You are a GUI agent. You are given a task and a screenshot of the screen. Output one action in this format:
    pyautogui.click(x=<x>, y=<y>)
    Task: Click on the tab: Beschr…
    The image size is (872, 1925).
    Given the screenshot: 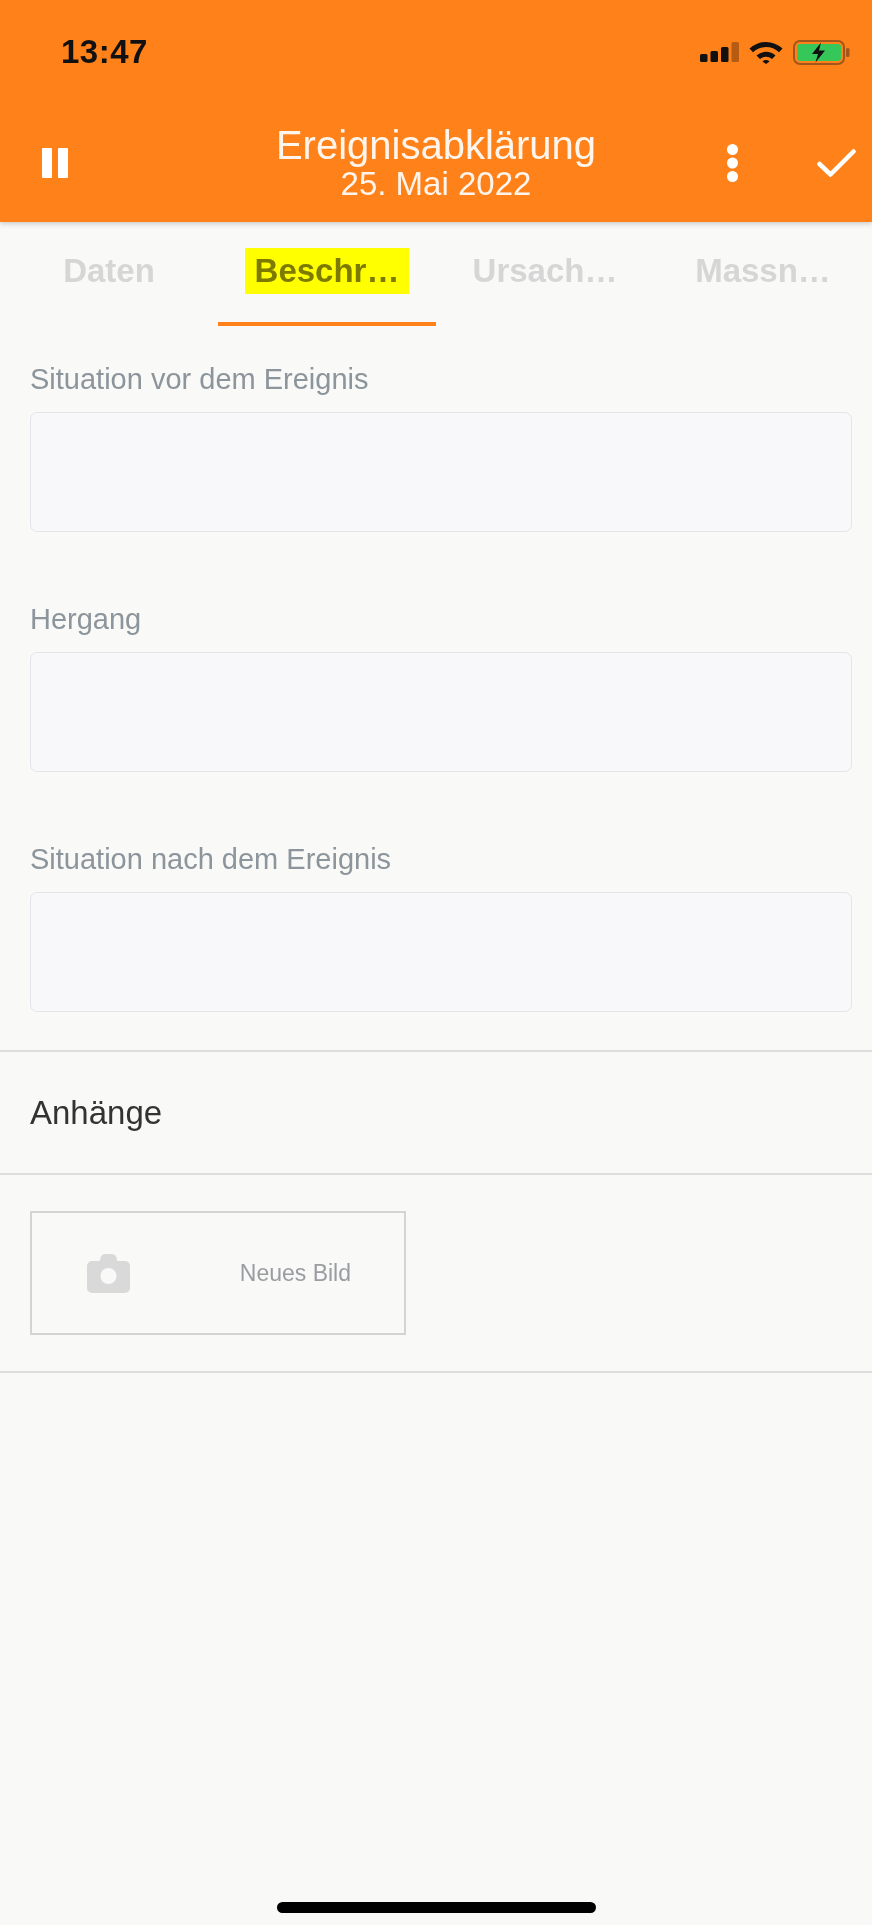 What is the action you would take?
    pyautogui.click(x=327, y=274)
    